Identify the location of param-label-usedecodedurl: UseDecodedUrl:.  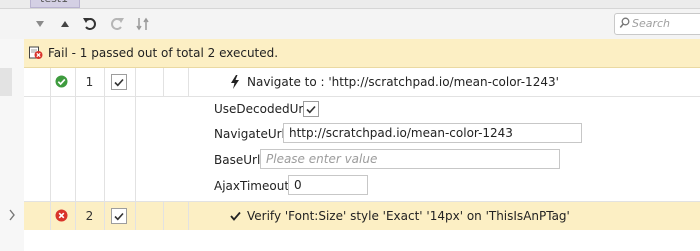
(262, 109).